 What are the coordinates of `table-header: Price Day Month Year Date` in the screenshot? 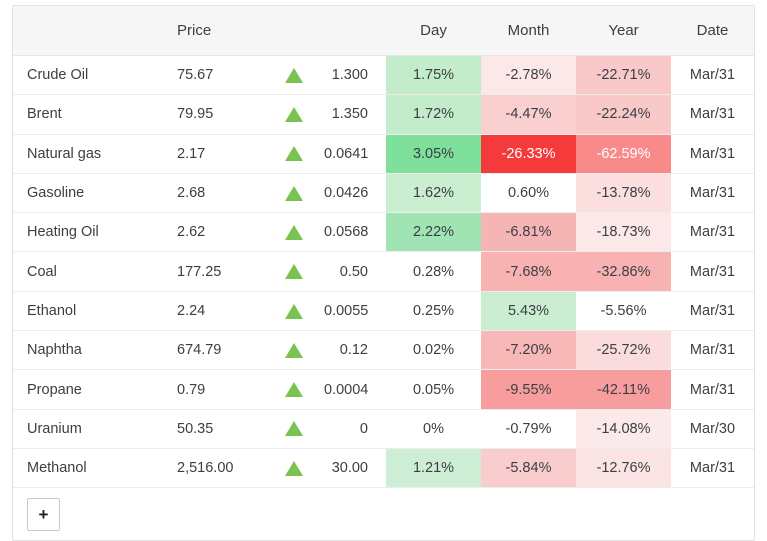 It's located at (383, 31).